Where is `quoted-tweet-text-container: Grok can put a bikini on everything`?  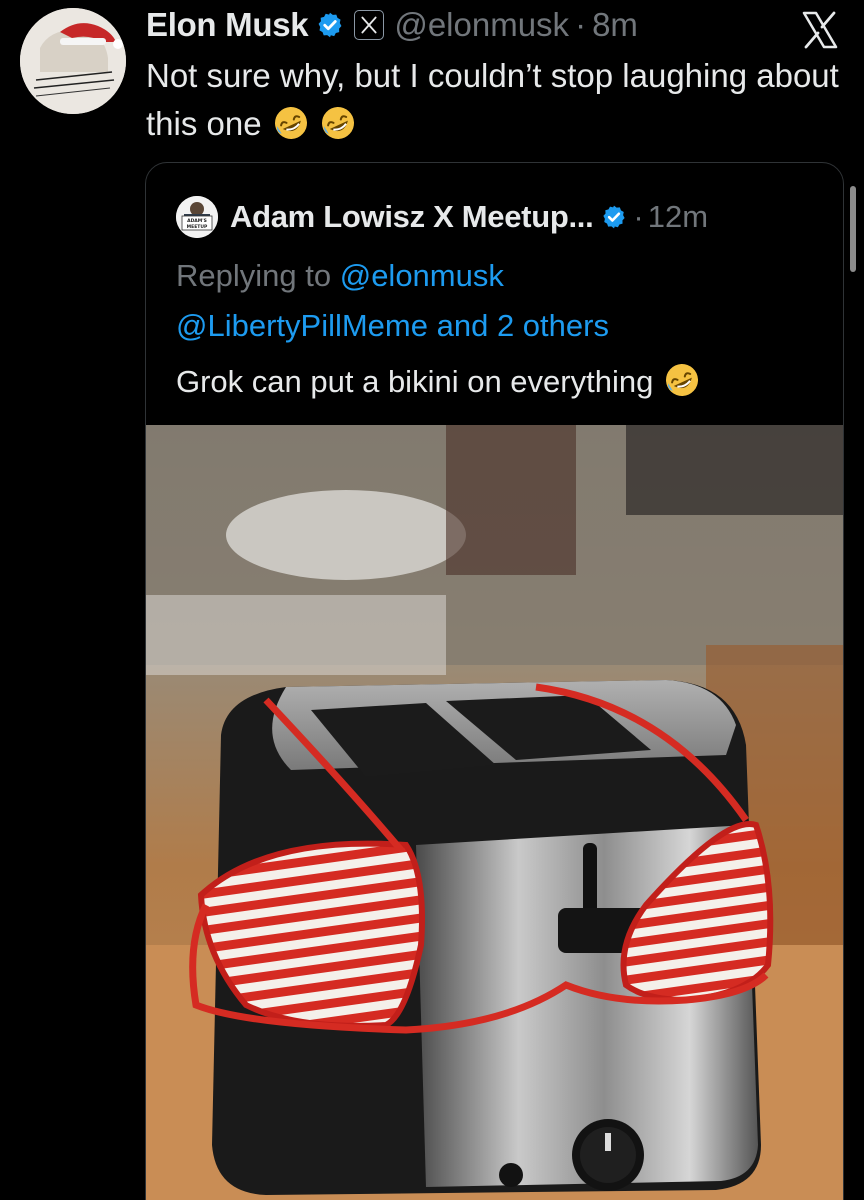 quoted-tweet-text-container: Grok can put a bikini on everything is located at coordinates (438, 382).